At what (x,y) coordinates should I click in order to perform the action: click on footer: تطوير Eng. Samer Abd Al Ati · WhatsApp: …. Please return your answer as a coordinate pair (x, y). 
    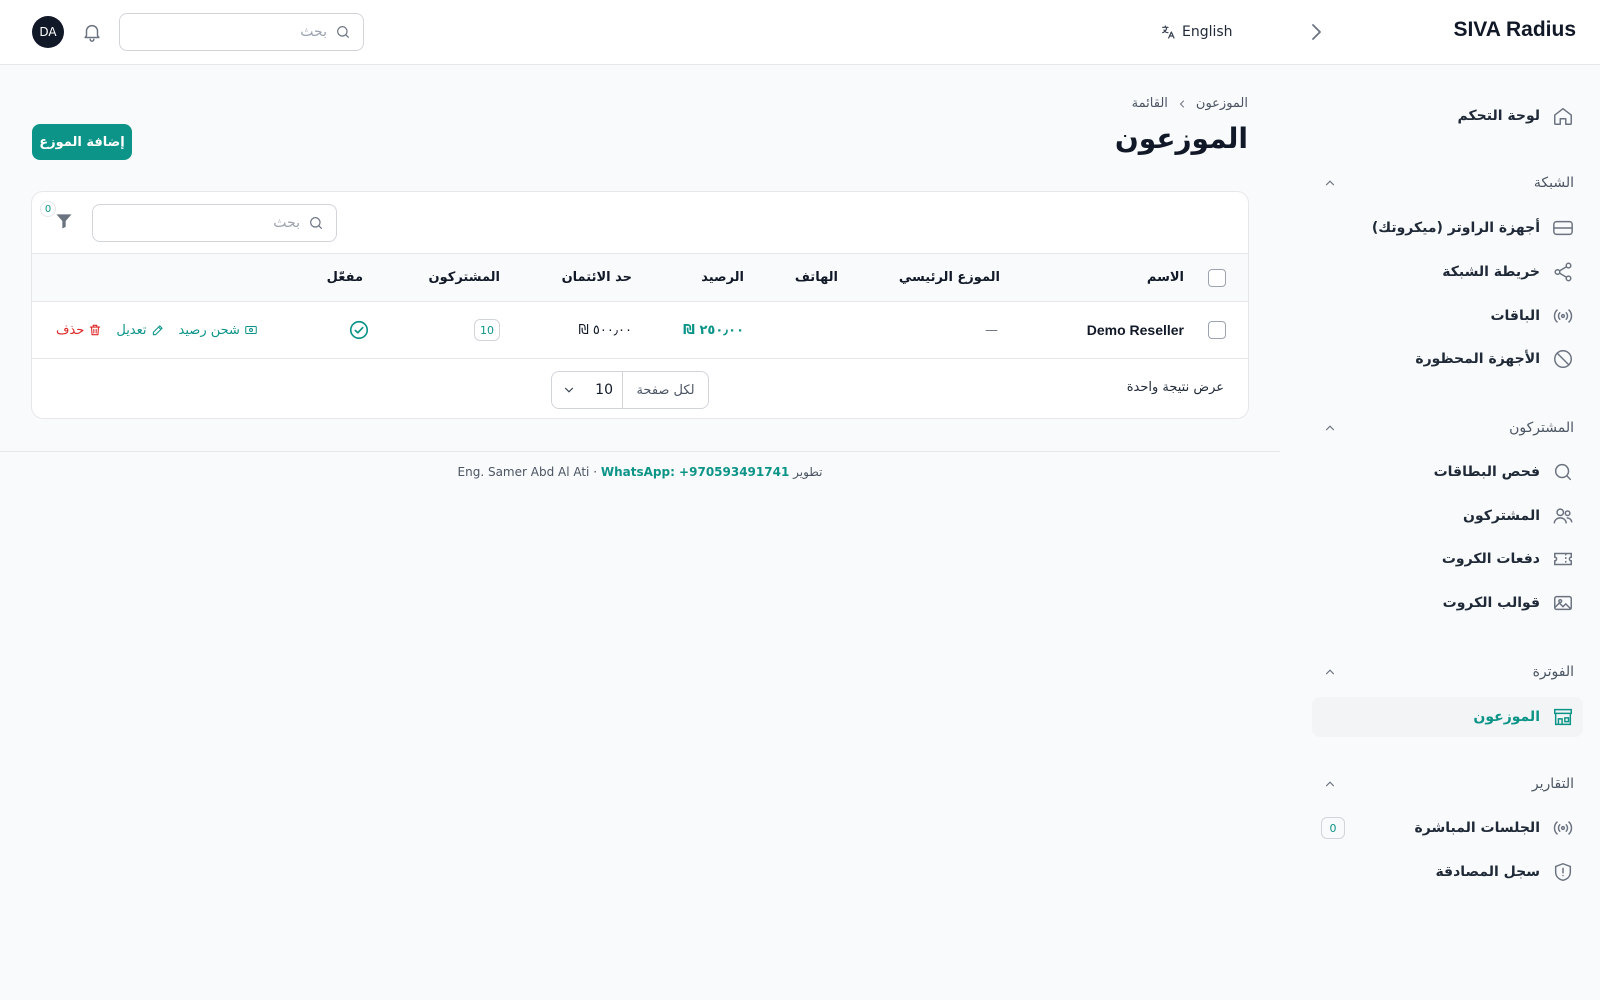
    Looking at the image, I should click on (640, 472).